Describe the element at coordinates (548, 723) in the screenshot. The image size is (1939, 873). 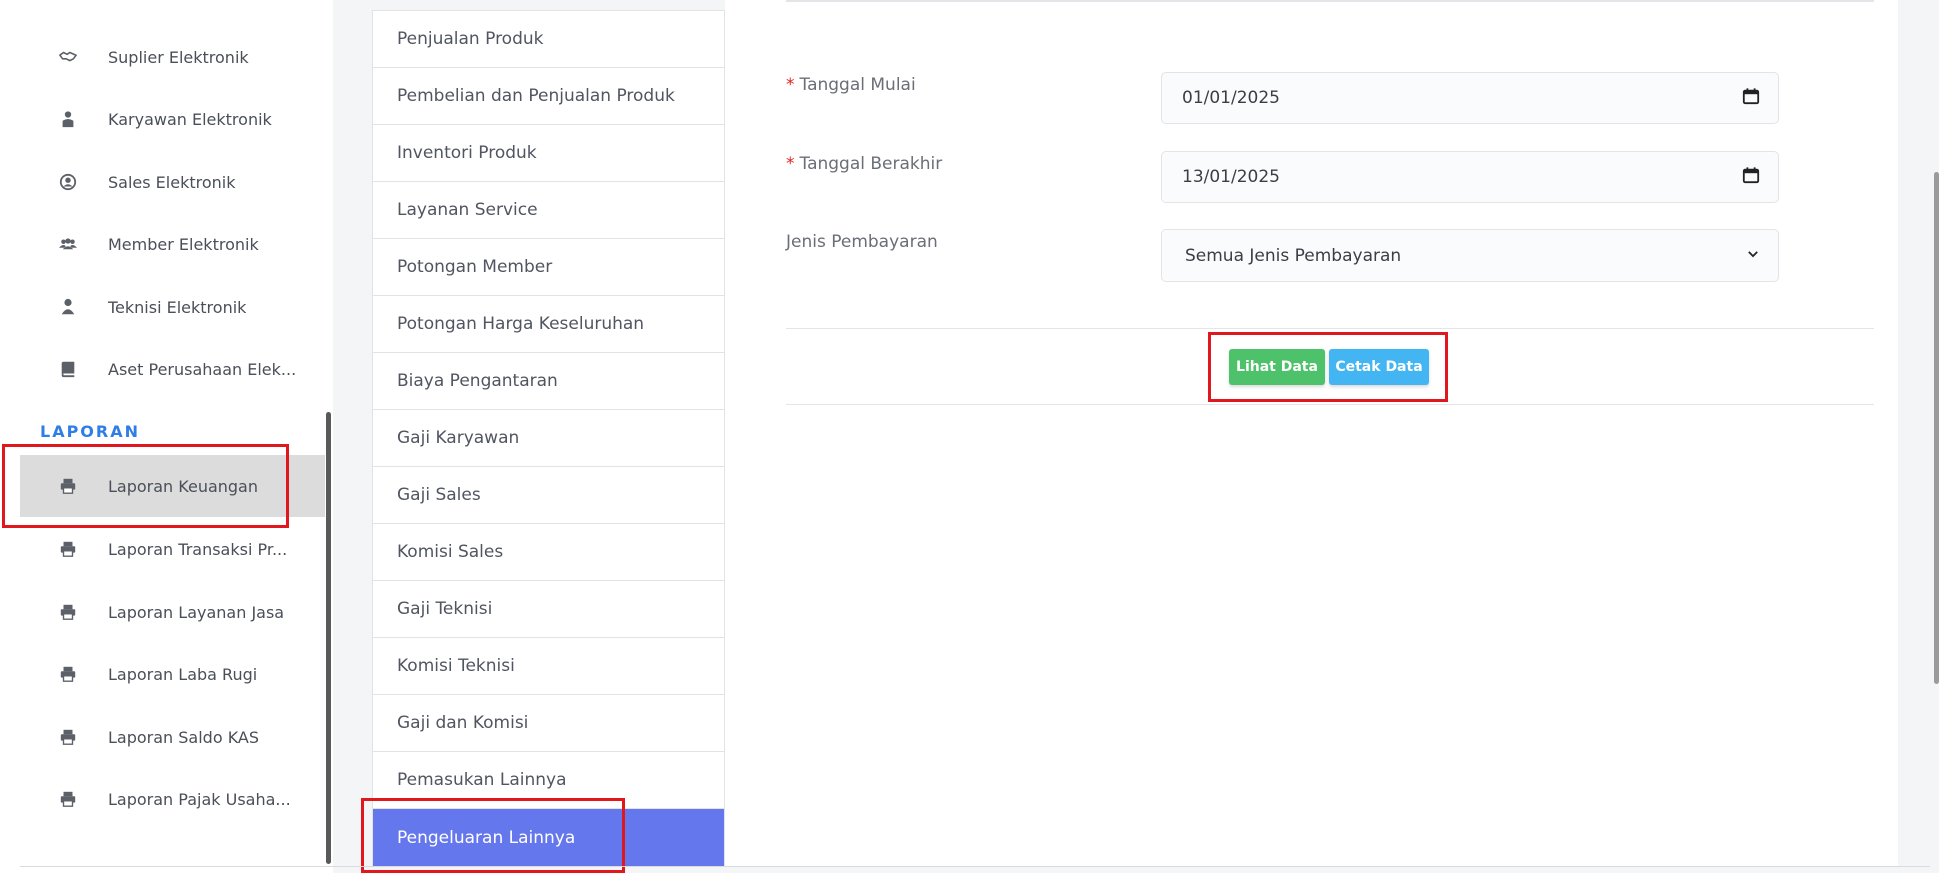
I see `report-item-gaji-komisi: Gaji dan Komisi` at that location.